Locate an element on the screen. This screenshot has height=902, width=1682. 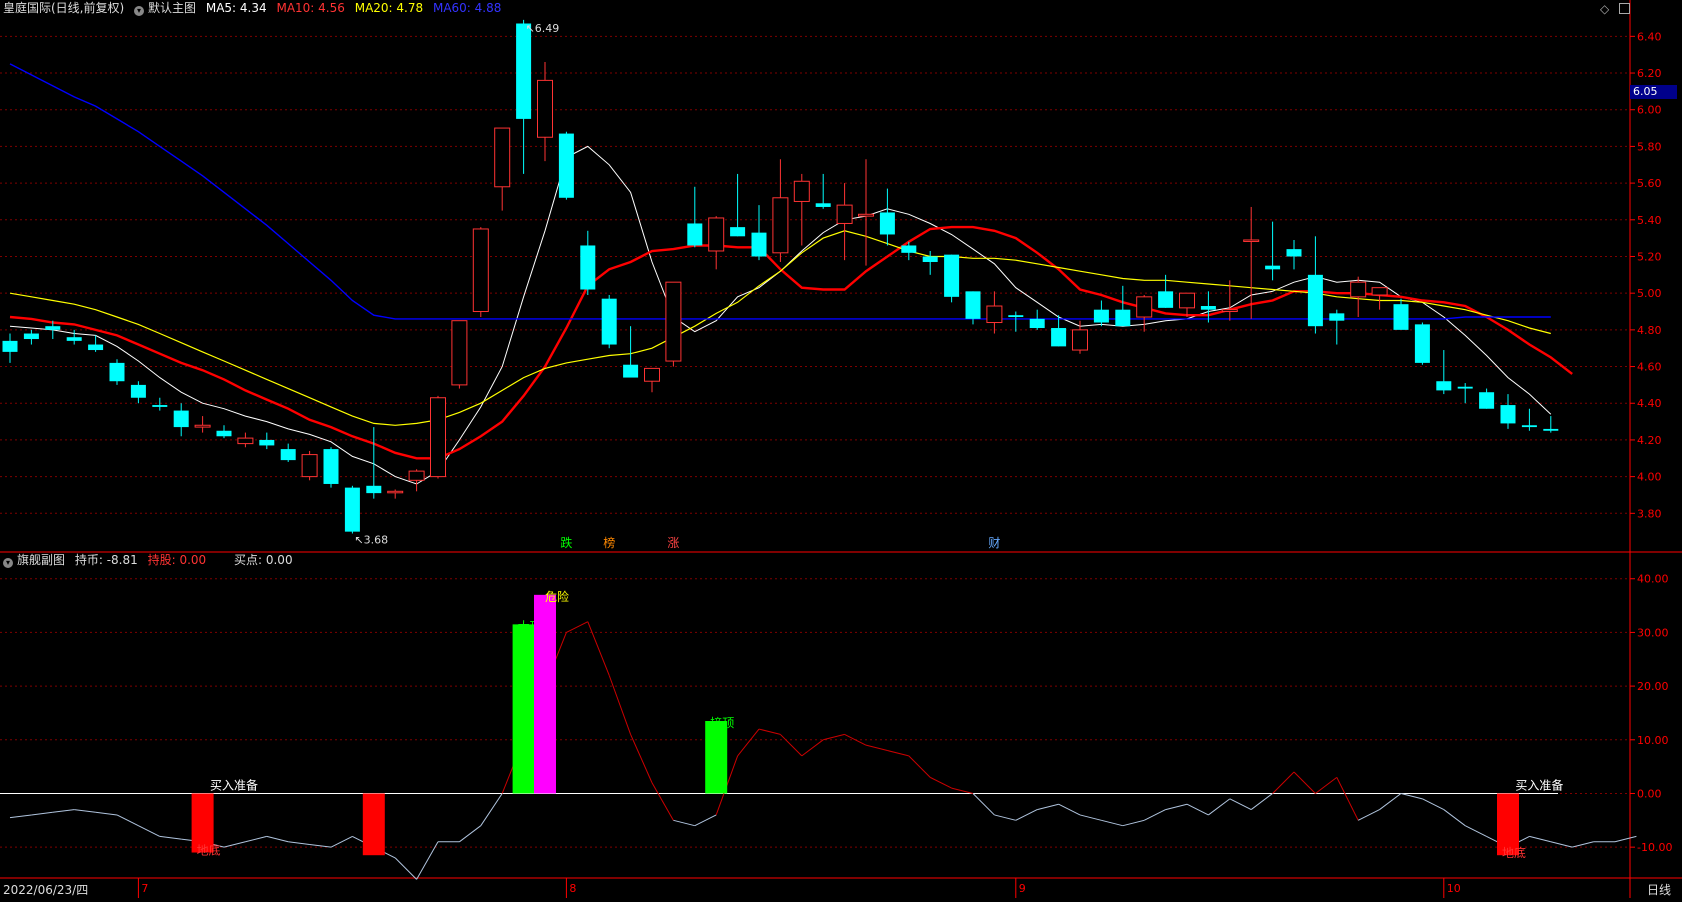
y-tick-label: 10.00 is located at coordinates (1653, 740).